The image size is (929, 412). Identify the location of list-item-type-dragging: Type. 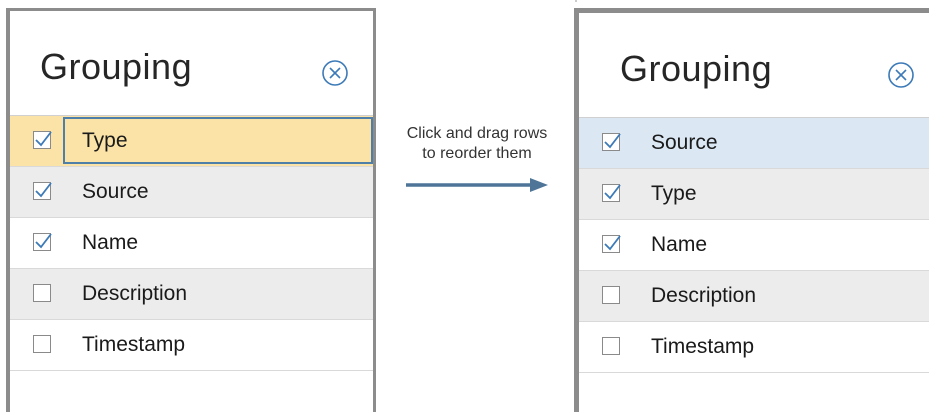
(191, 141).